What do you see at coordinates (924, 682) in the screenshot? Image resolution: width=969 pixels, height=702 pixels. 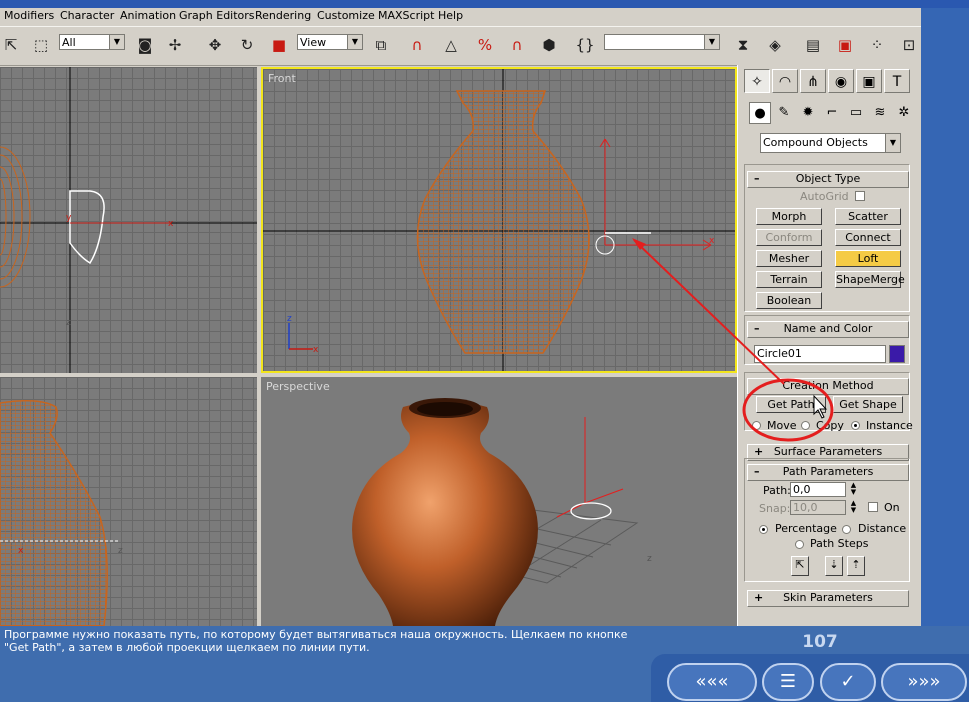 I see `next-page-button: »»»` at bounding box center [924, 682].